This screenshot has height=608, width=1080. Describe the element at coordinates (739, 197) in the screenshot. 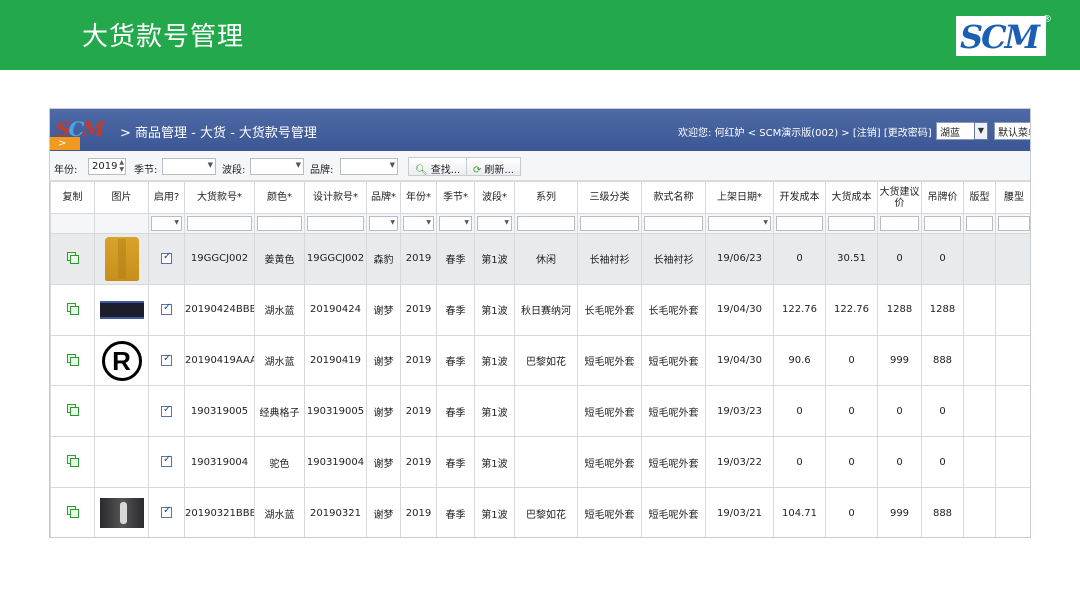

I see `column-header: 上架日期*` at that location.